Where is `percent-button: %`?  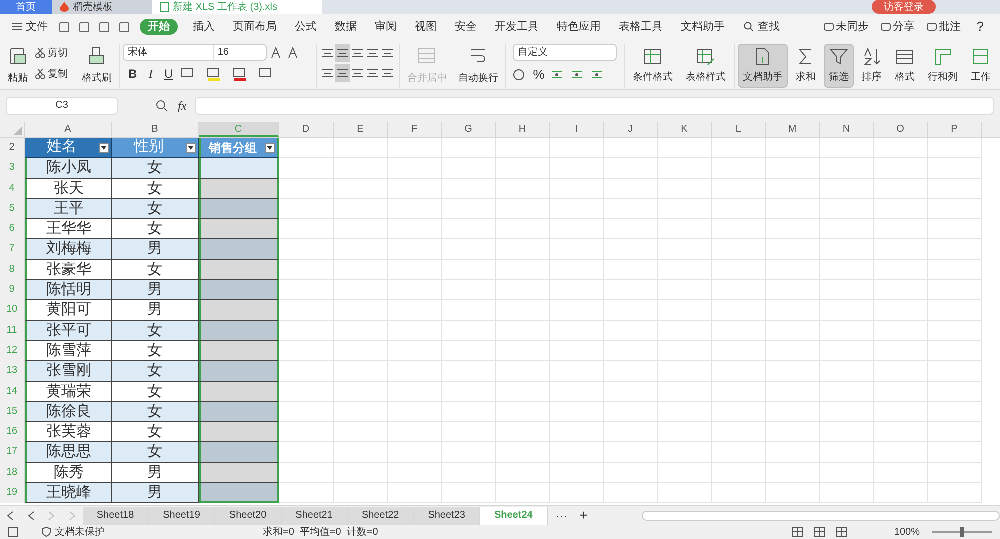
percent-button: % is located at coordinates (539, 74).